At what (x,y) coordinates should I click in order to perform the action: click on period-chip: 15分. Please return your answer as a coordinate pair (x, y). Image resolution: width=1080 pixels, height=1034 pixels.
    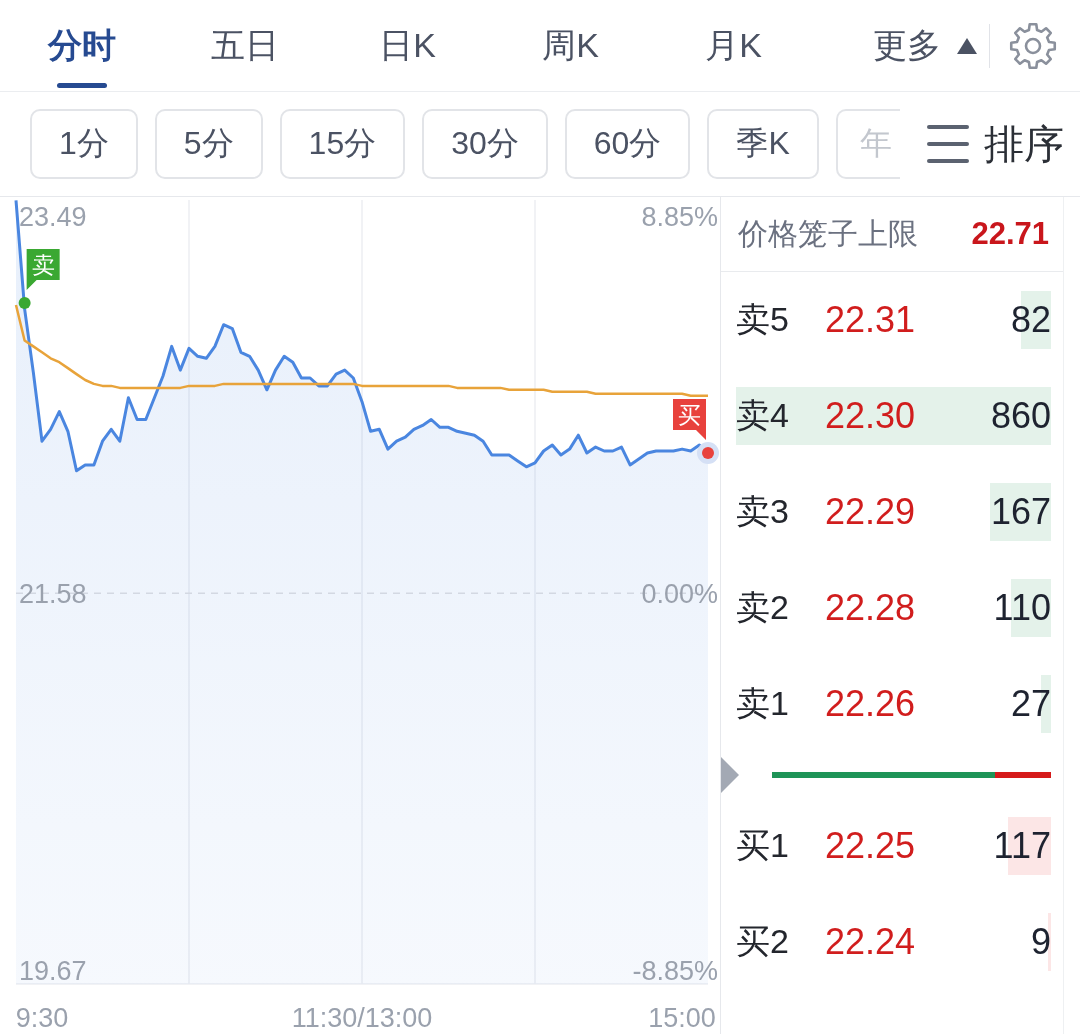
    Looking at the image, I should click on (342, 144).